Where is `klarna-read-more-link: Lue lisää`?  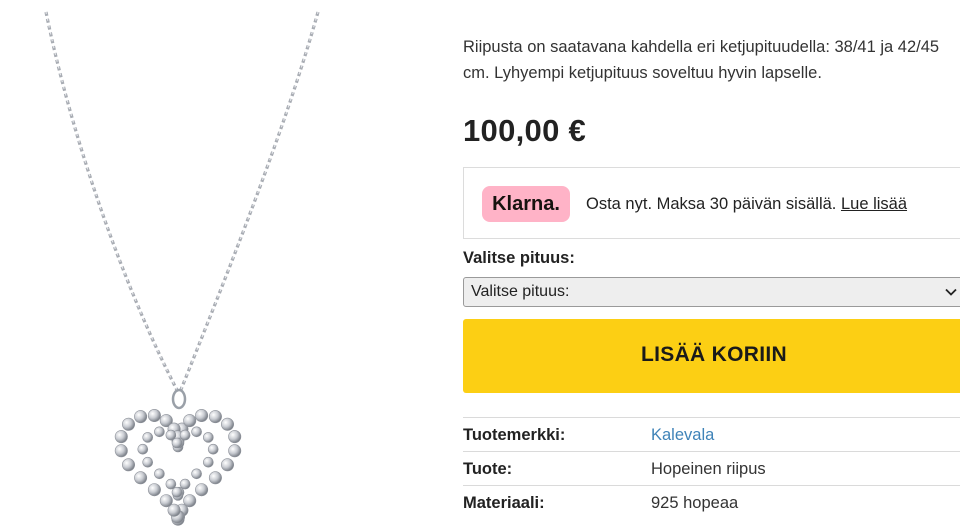
klarna-read-more-link: Lue lisää is located at coordinates (874, 204).